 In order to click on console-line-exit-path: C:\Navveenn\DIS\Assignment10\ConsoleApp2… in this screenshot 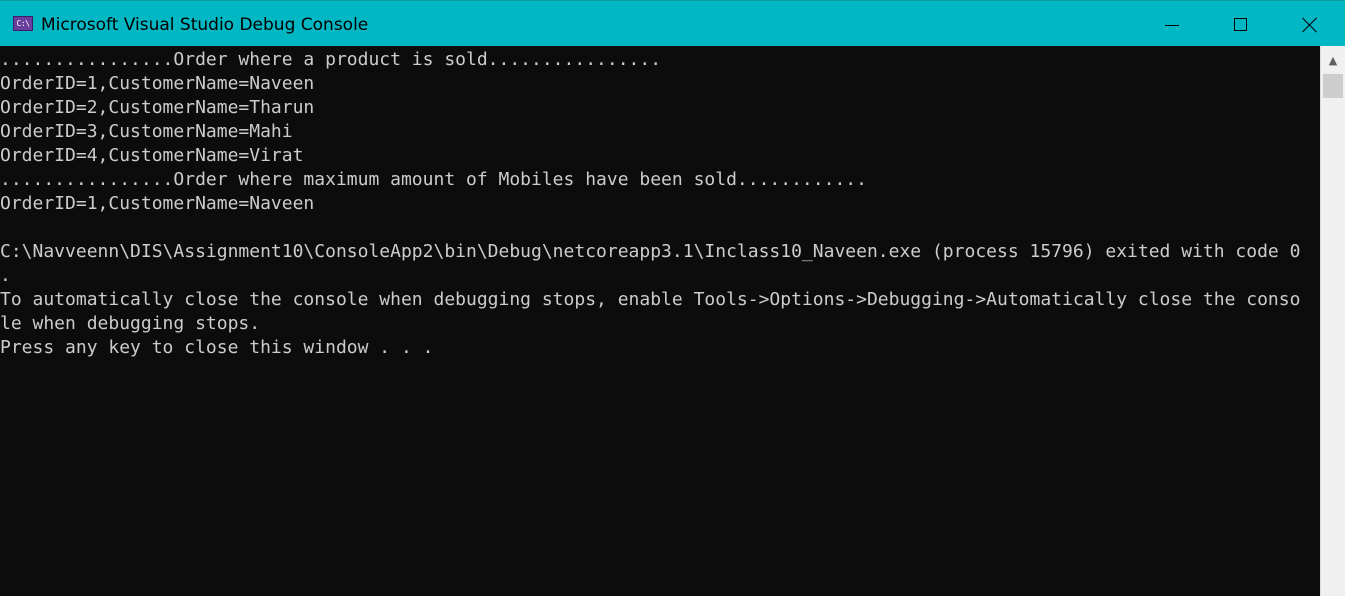, I will do `click(650, 251)`.